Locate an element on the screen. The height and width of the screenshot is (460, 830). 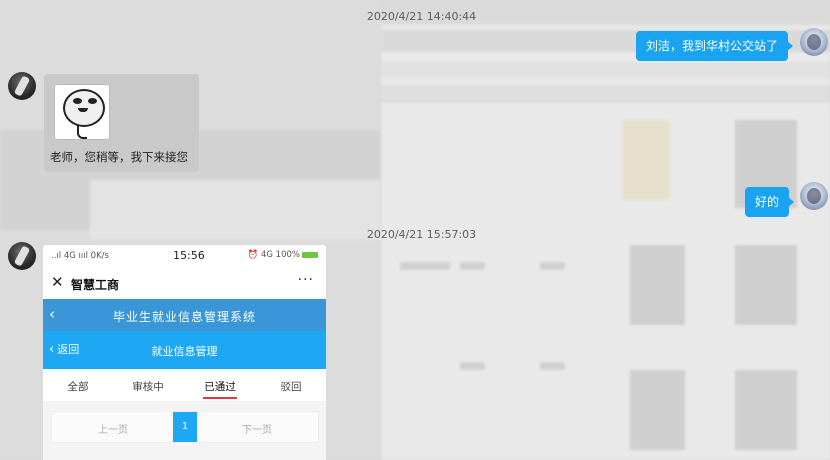
signal-status: ..ıl 4G ıııl 0K/s is located at coordinates (80, 256).